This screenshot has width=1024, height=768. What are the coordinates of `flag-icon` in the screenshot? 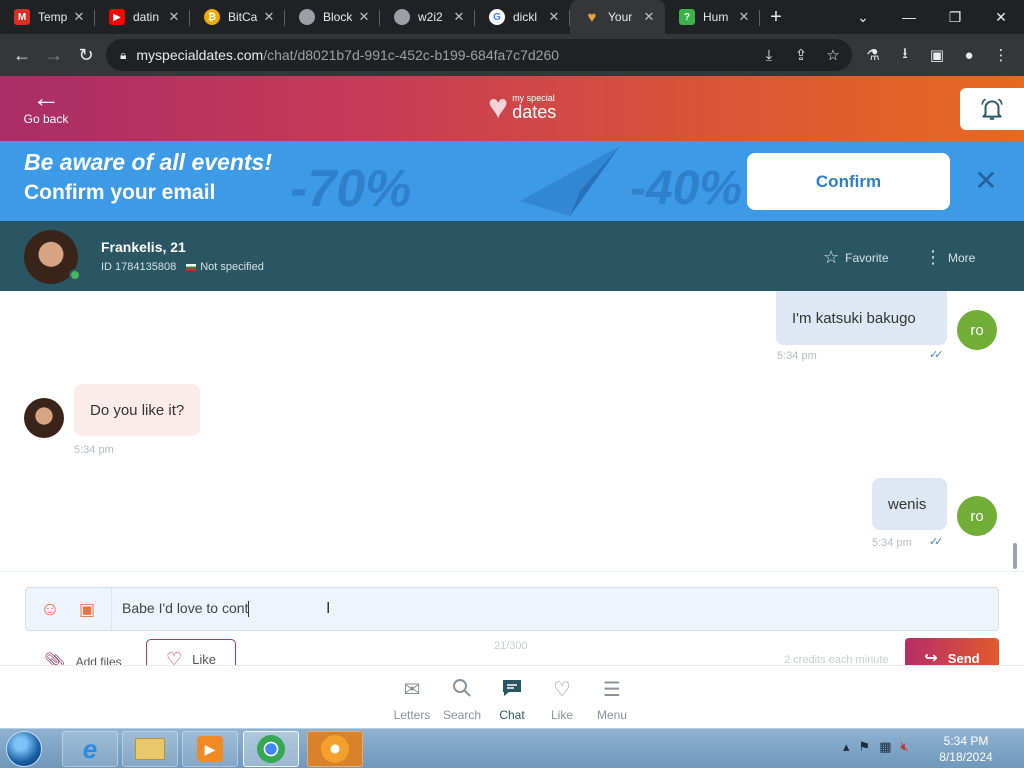 It's located at (191, 267).